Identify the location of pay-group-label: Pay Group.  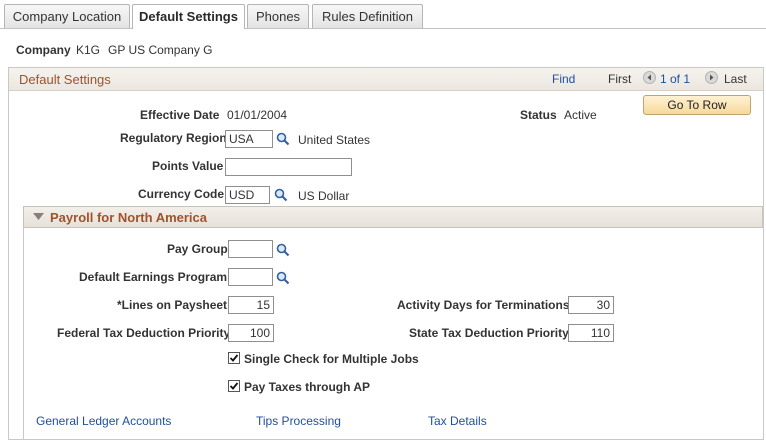
(197, 249).